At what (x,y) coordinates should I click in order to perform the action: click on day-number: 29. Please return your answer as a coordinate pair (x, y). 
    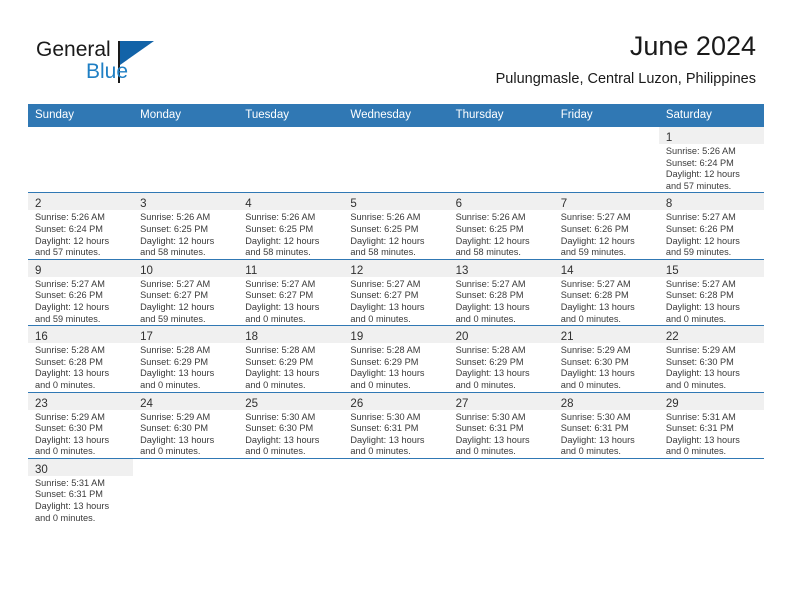
    Looking at the image, I should click on (672, 403).